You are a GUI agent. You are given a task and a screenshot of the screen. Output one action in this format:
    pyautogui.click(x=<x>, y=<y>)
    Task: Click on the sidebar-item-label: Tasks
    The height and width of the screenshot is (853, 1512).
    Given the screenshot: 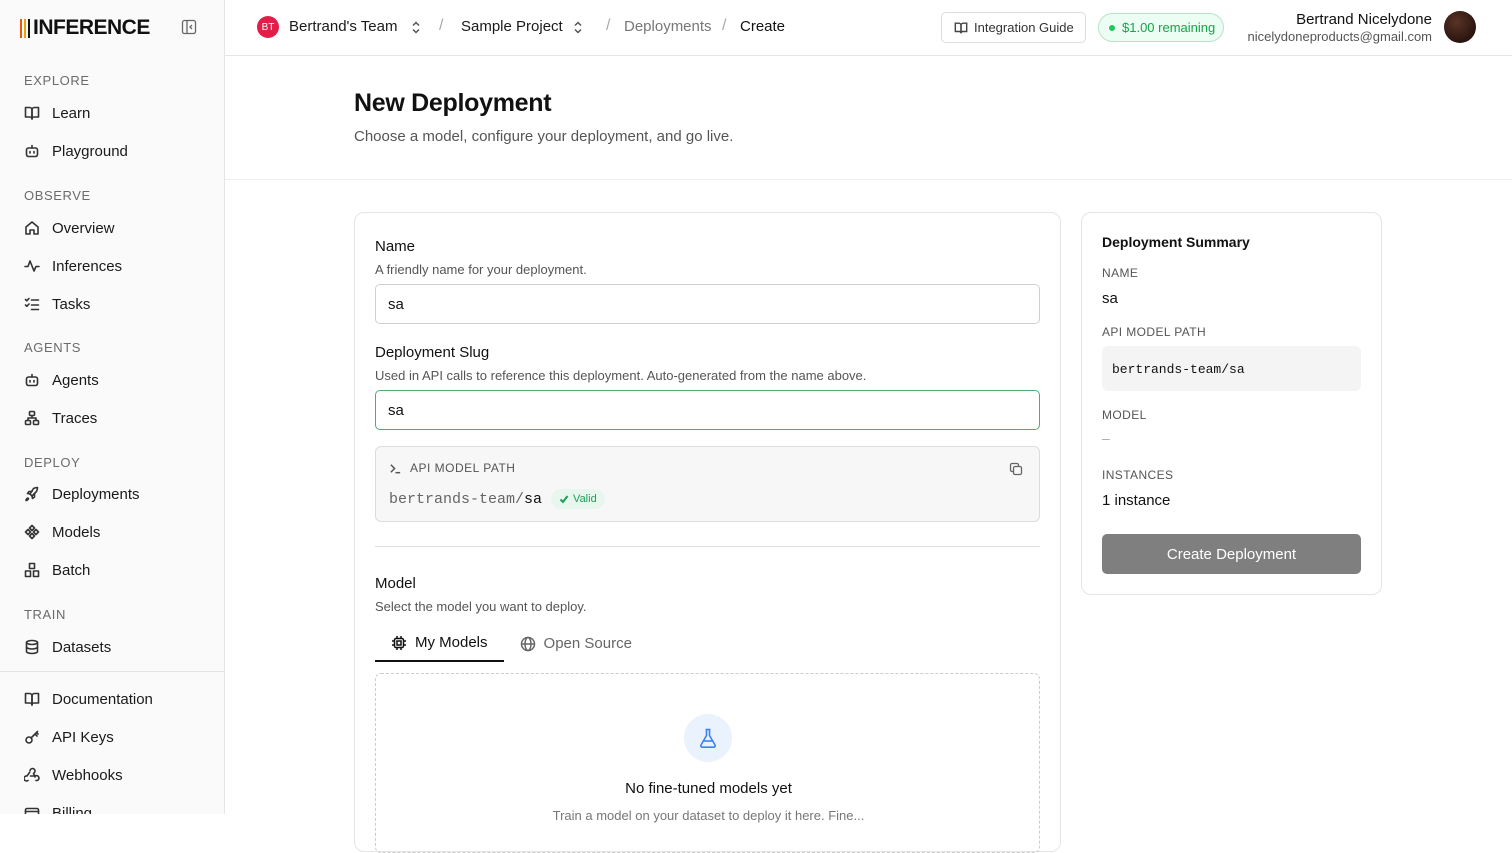 What is the action you would take?
    pyautogui.click(x=71, y=304)
    